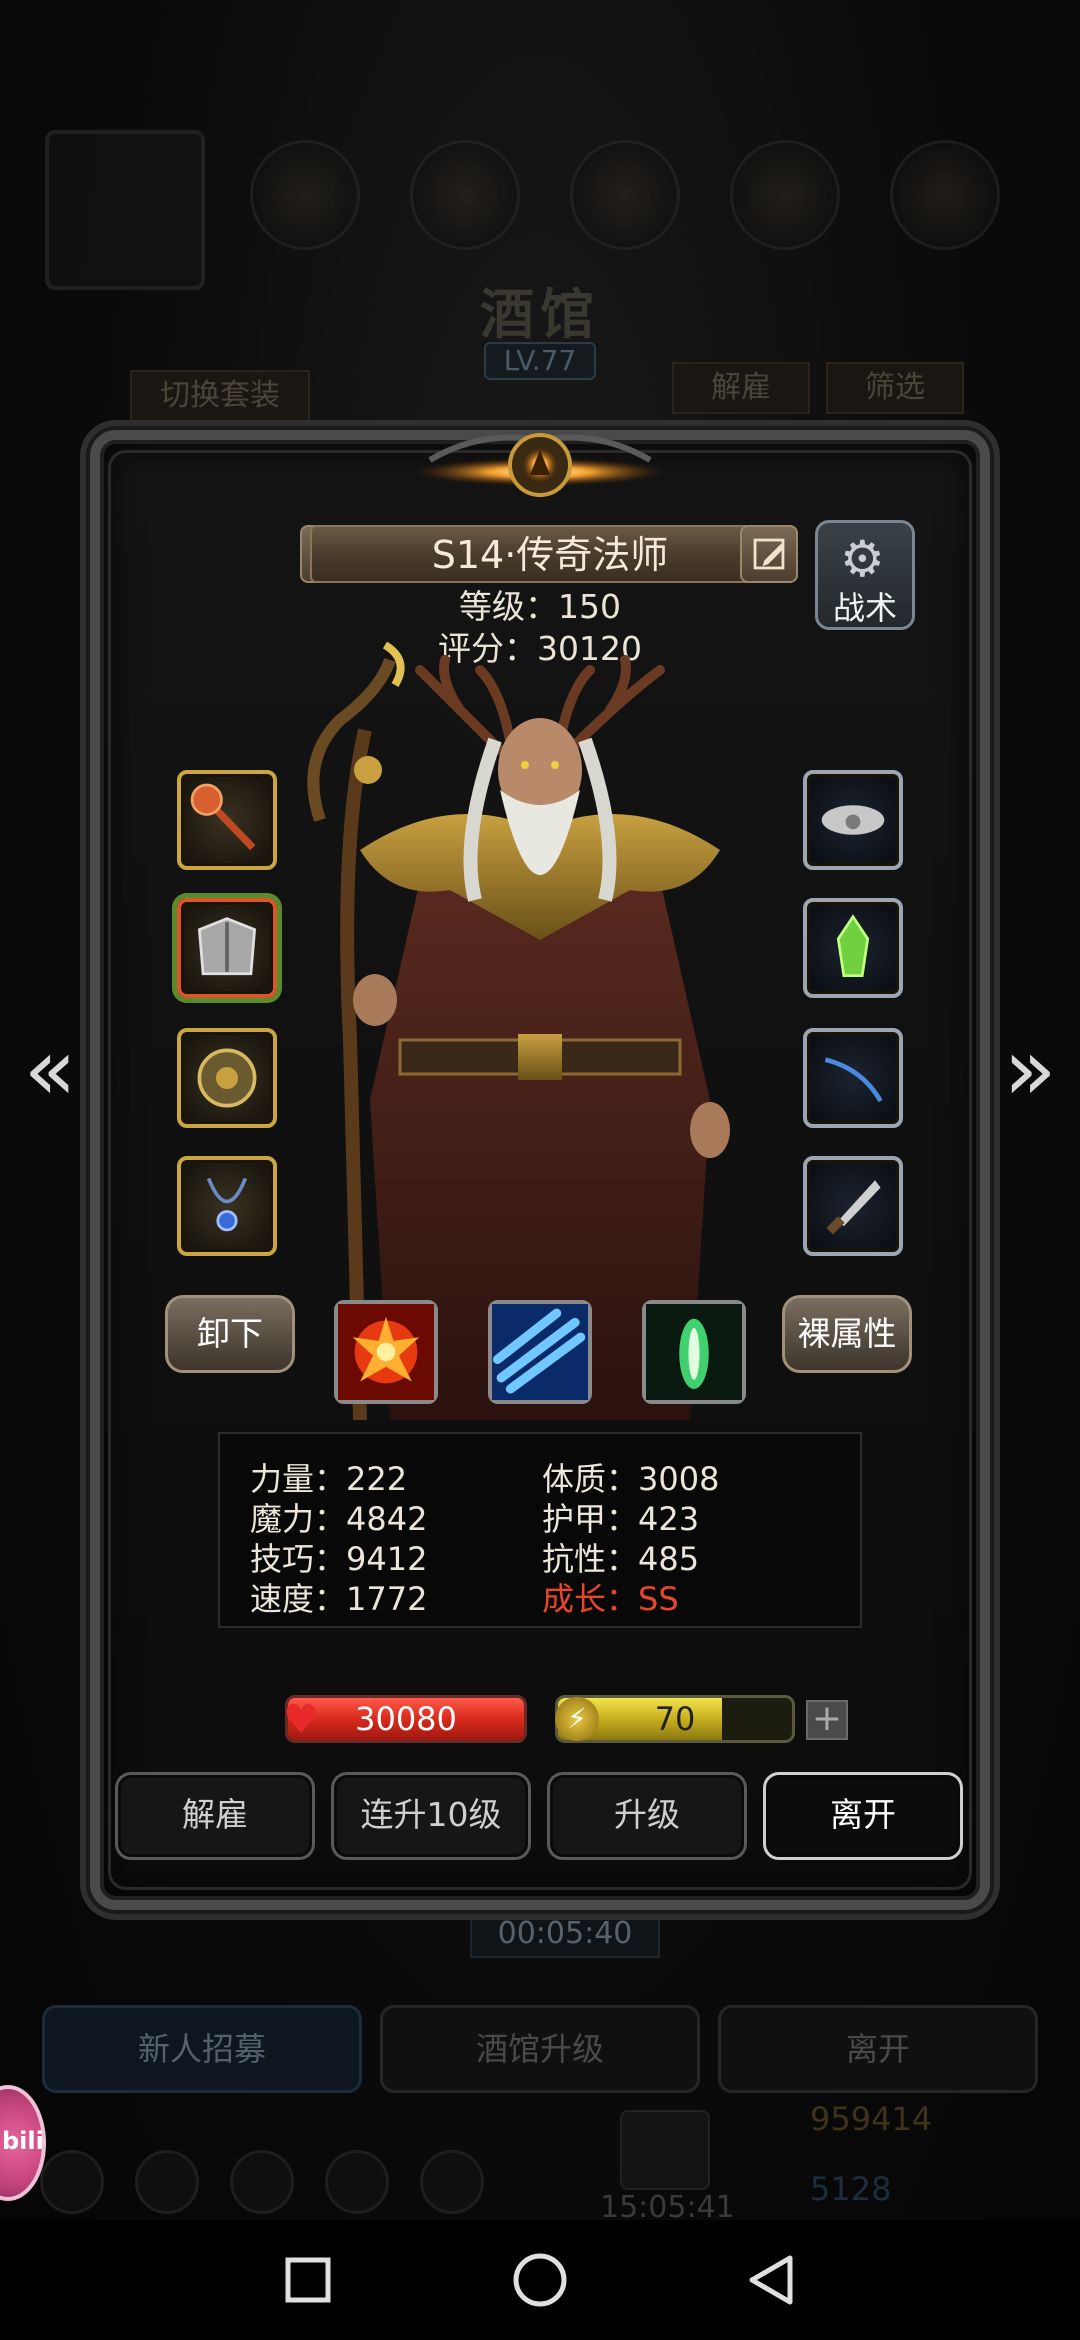 The image size is (1080, 2340). I want to click on cloud-icon, so click(853, 820).